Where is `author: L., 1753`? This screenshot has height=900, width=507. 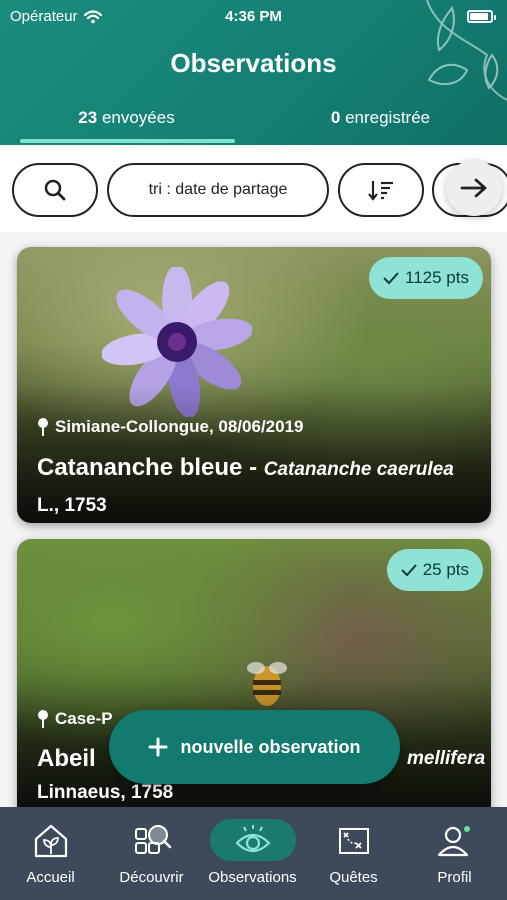 author: L., 1753 is located at coordinates (72, 505).